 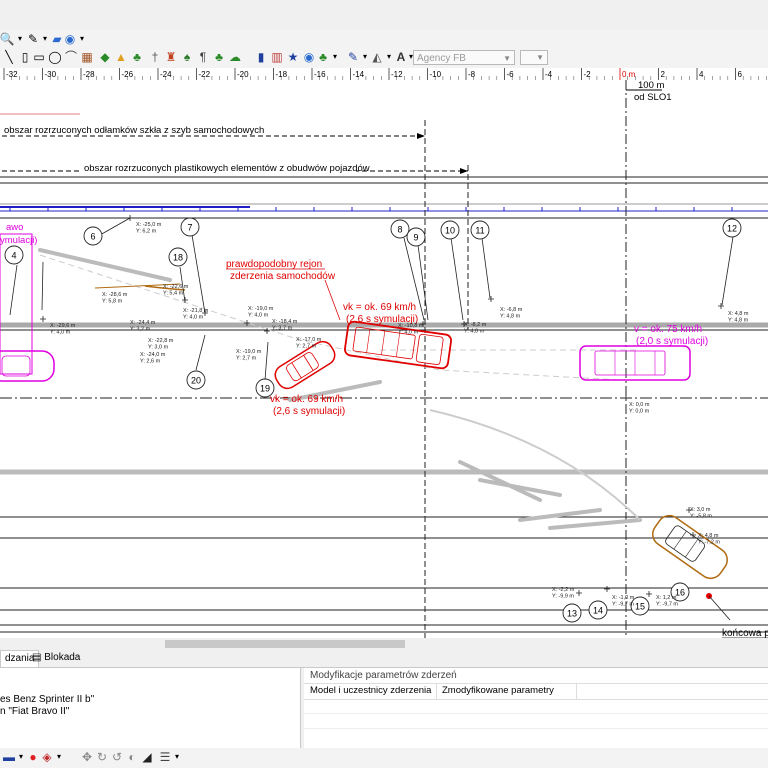 I want to click on rectangle-tool-icon: ▯, so click(x=25, y=57).